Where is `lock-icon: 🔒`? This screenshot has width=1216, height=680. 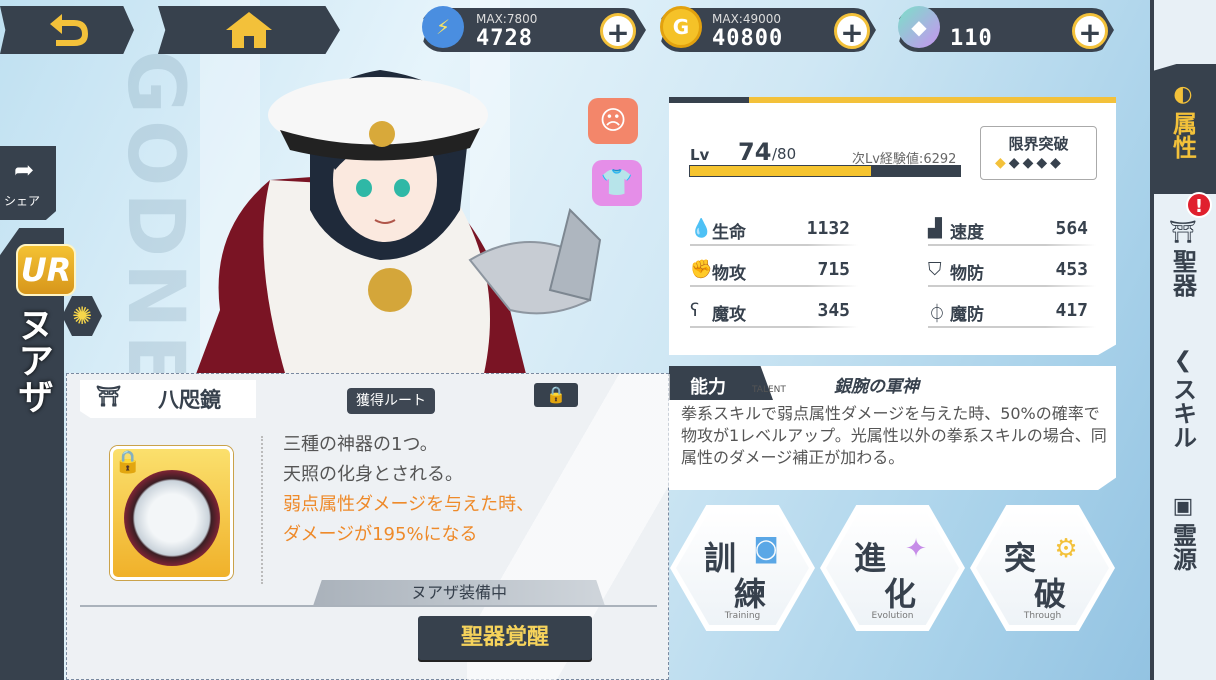
lock-icon: 🔒 is located at coordinates (128, 462).